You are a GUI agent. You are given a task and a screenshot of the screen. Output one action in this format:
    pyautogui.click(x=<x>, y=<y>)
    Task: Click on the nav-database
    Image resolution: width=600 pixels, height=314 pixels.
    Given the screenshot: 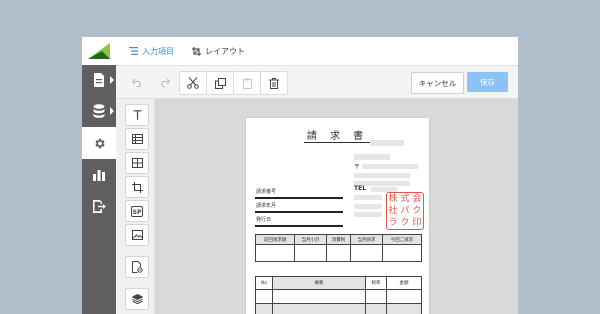 What is the action you would take?
    pyautogui.click(x=99, y=111)
    